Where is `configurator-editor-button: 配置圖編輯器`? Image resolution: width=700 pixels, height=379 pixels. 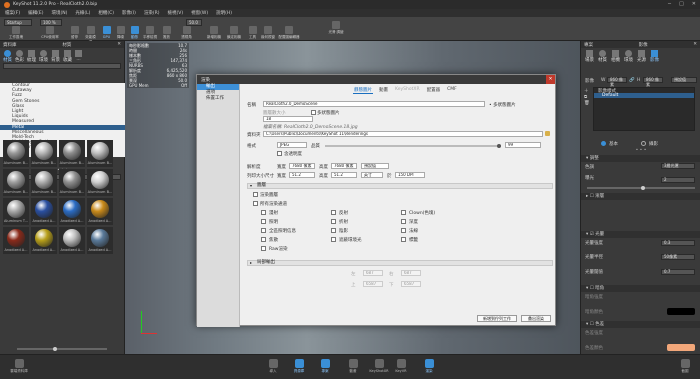
configurator-editor-button: 配置圖編輯器 is located at coordinates (289, 33).